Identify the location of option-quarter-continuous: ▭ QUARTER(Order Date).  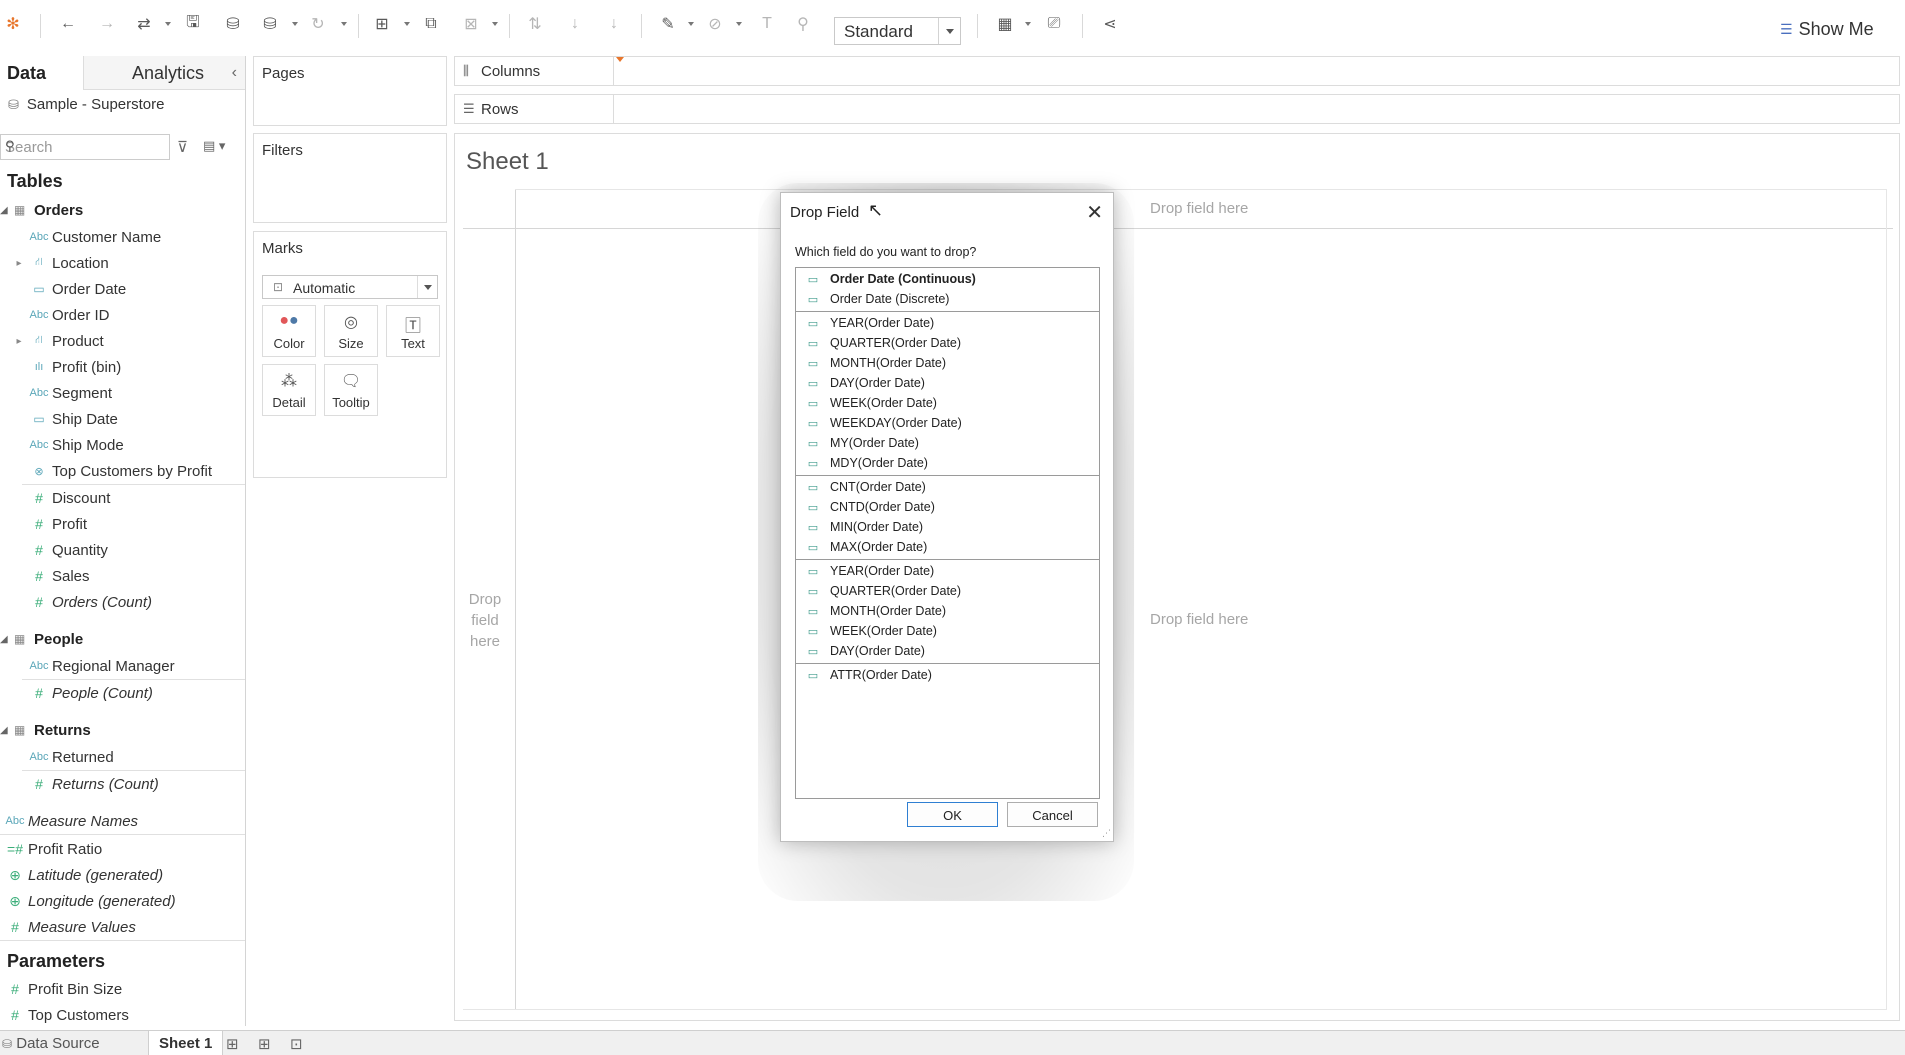
(947, 591).